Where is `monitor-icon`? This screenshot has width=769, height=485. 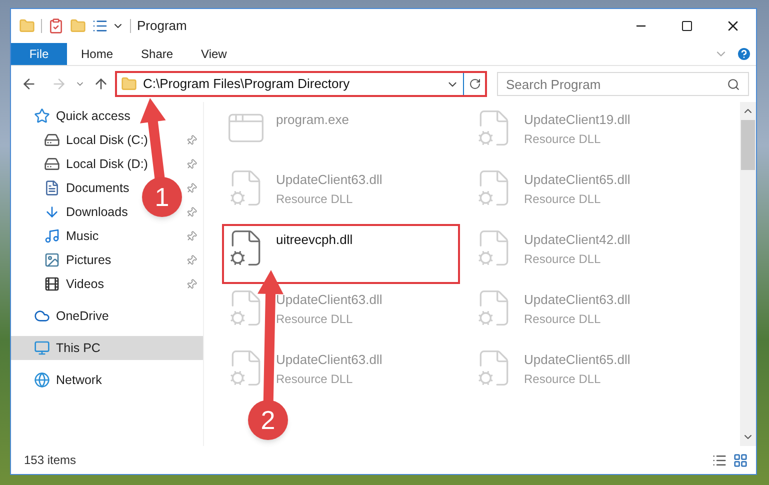 monitor-icon is located at coordinates (42, 348).